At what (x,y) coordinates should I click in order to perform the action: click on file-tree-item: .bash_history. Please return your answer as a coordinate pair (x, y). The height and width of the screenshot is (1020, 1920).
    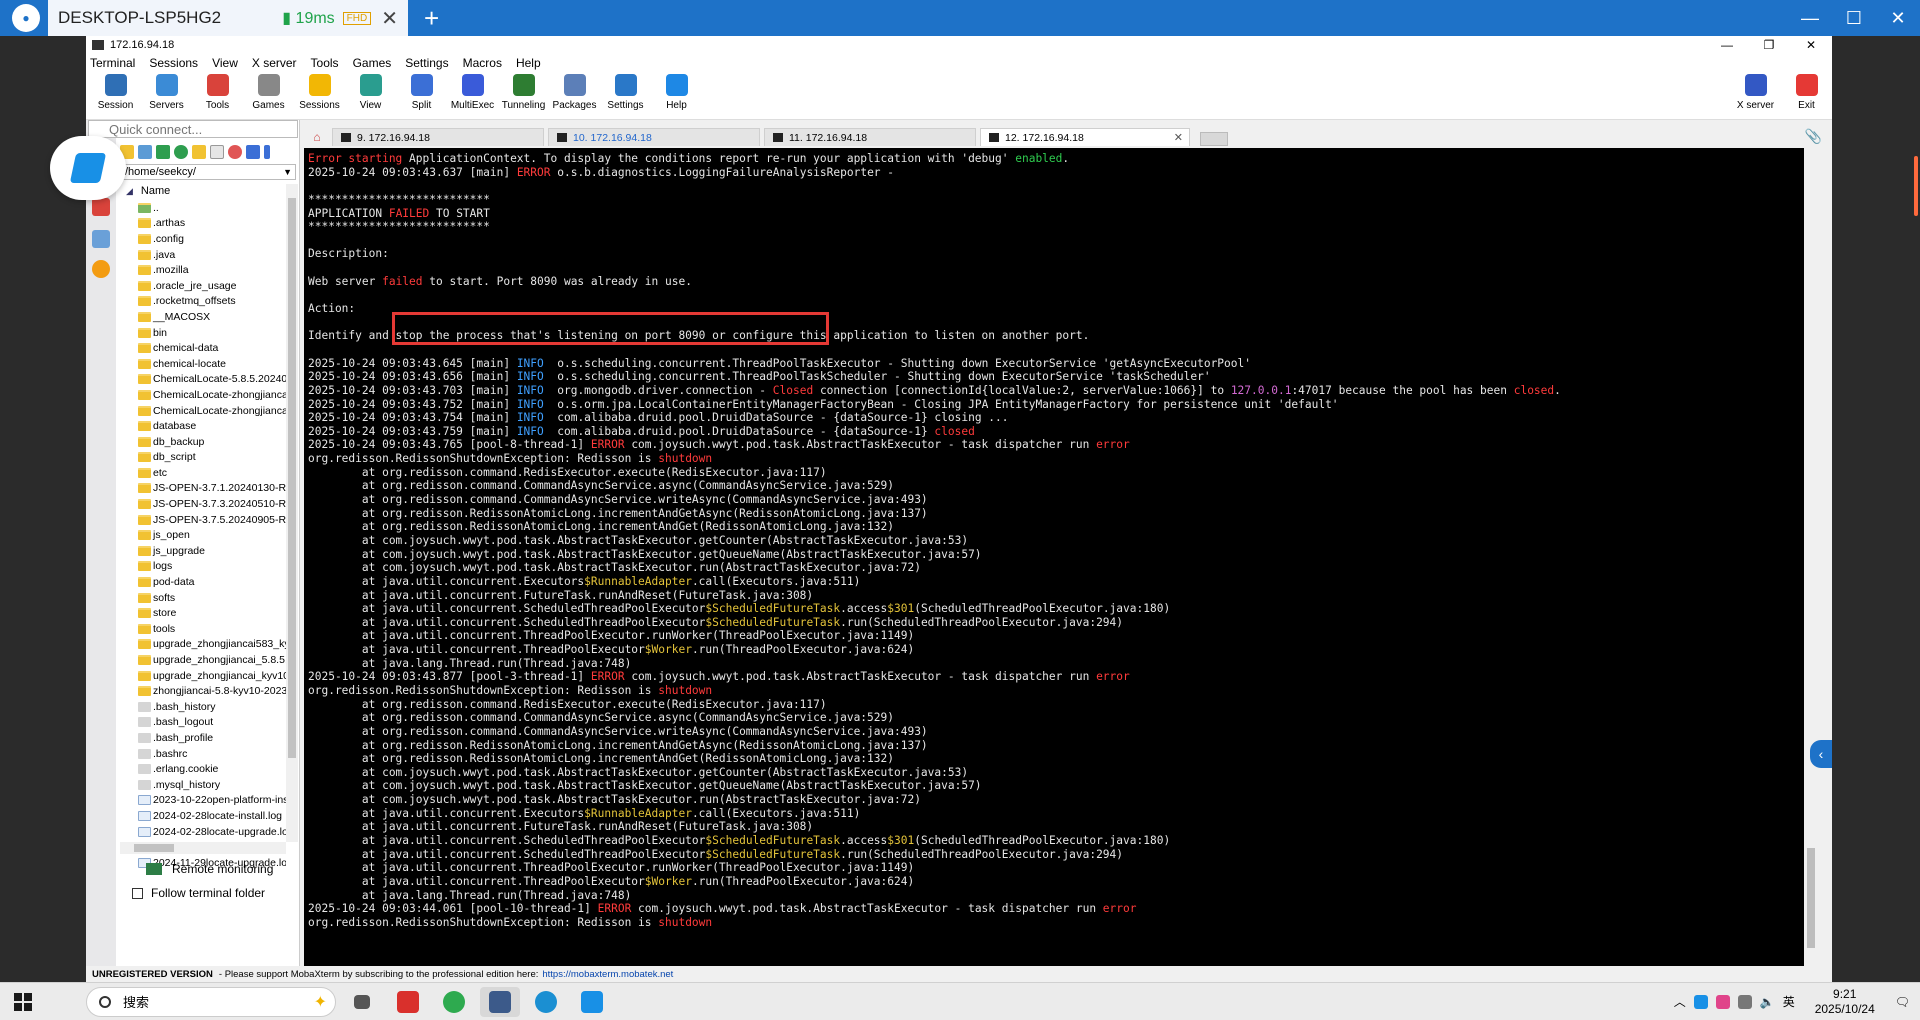
    Looking at the image, I should click on (212, 707).